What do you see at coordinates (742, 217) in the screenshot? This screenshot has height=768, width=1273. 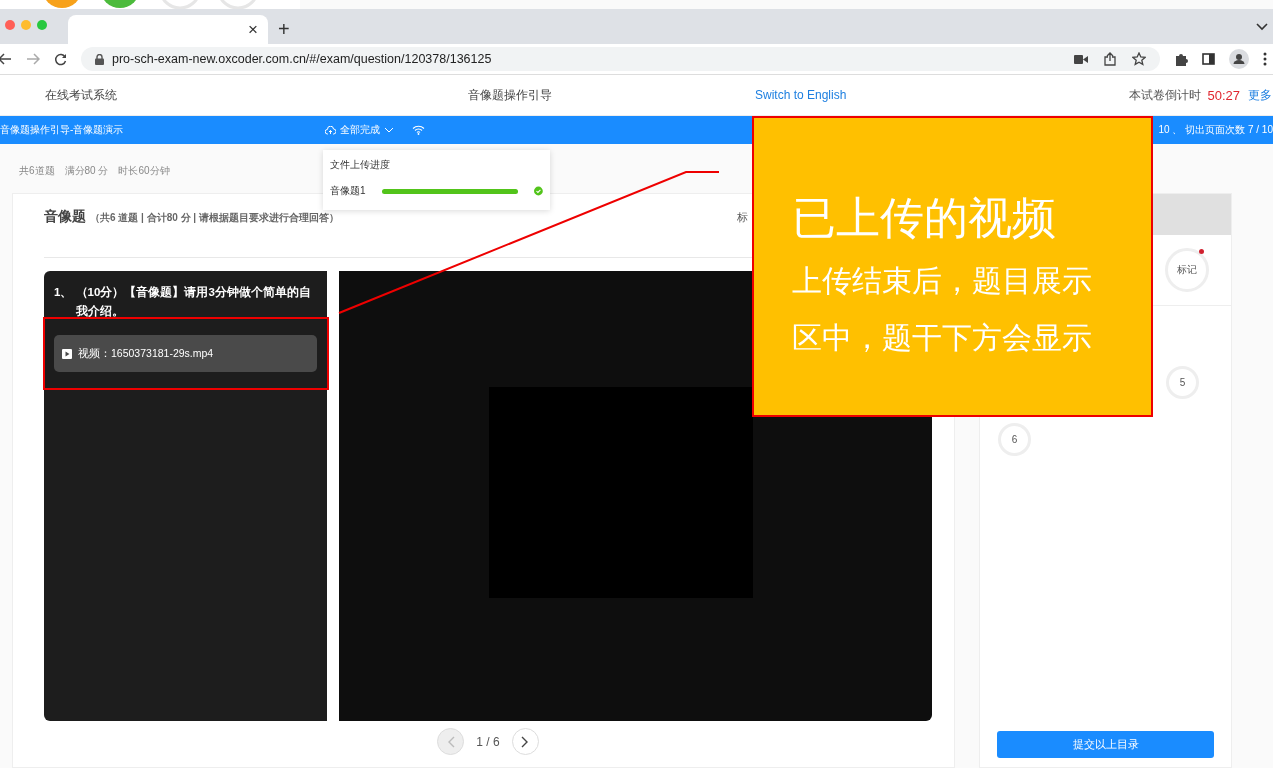 I see `mark-label: 标` at bounding box center [742, 217].